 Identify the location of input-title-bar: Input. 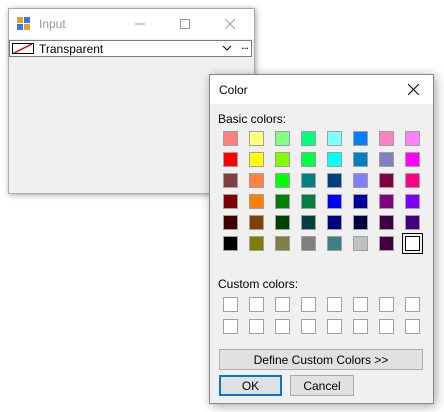
(131, 24).